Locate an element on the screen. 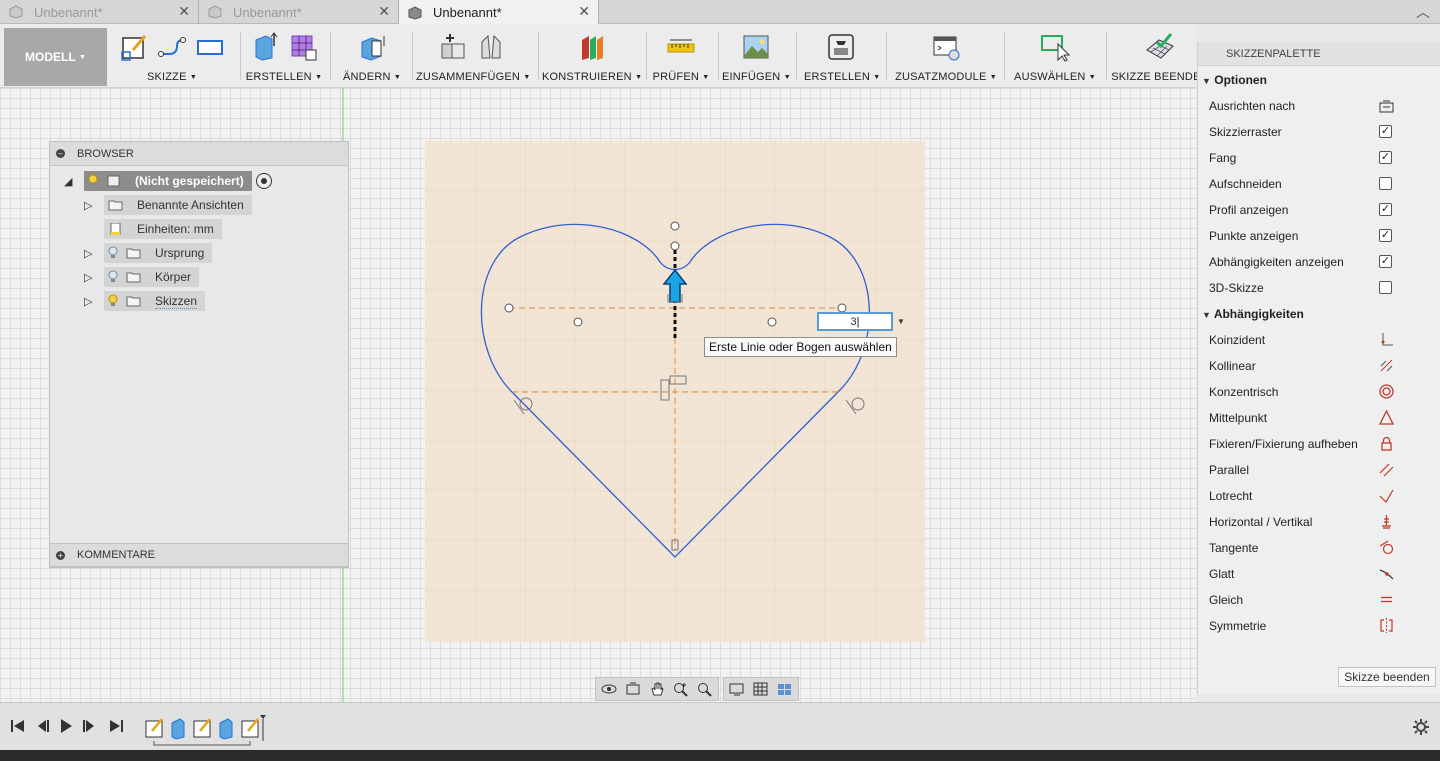 The image size is (1440, 761). orbit-icon is located at coordinates (609, 689).